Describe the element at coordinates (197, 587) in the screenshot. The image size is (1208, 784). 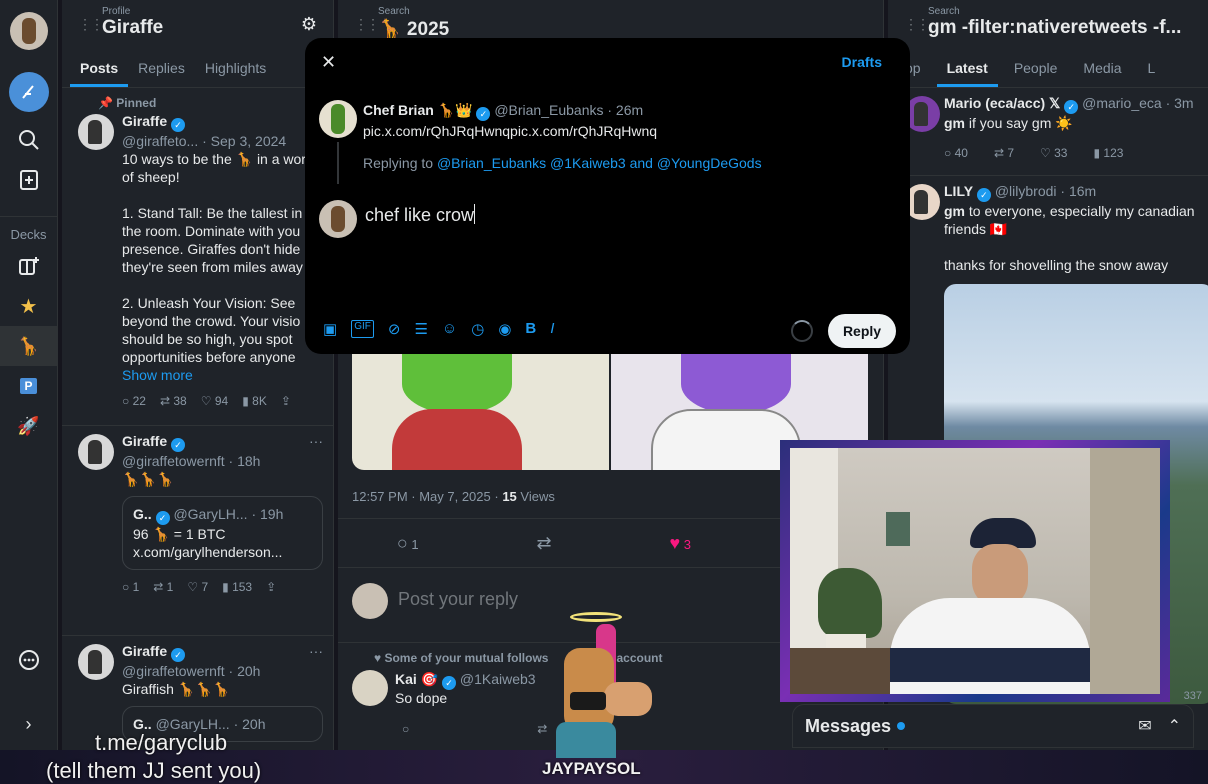
I see `like-button: ♡ 7` at that location.